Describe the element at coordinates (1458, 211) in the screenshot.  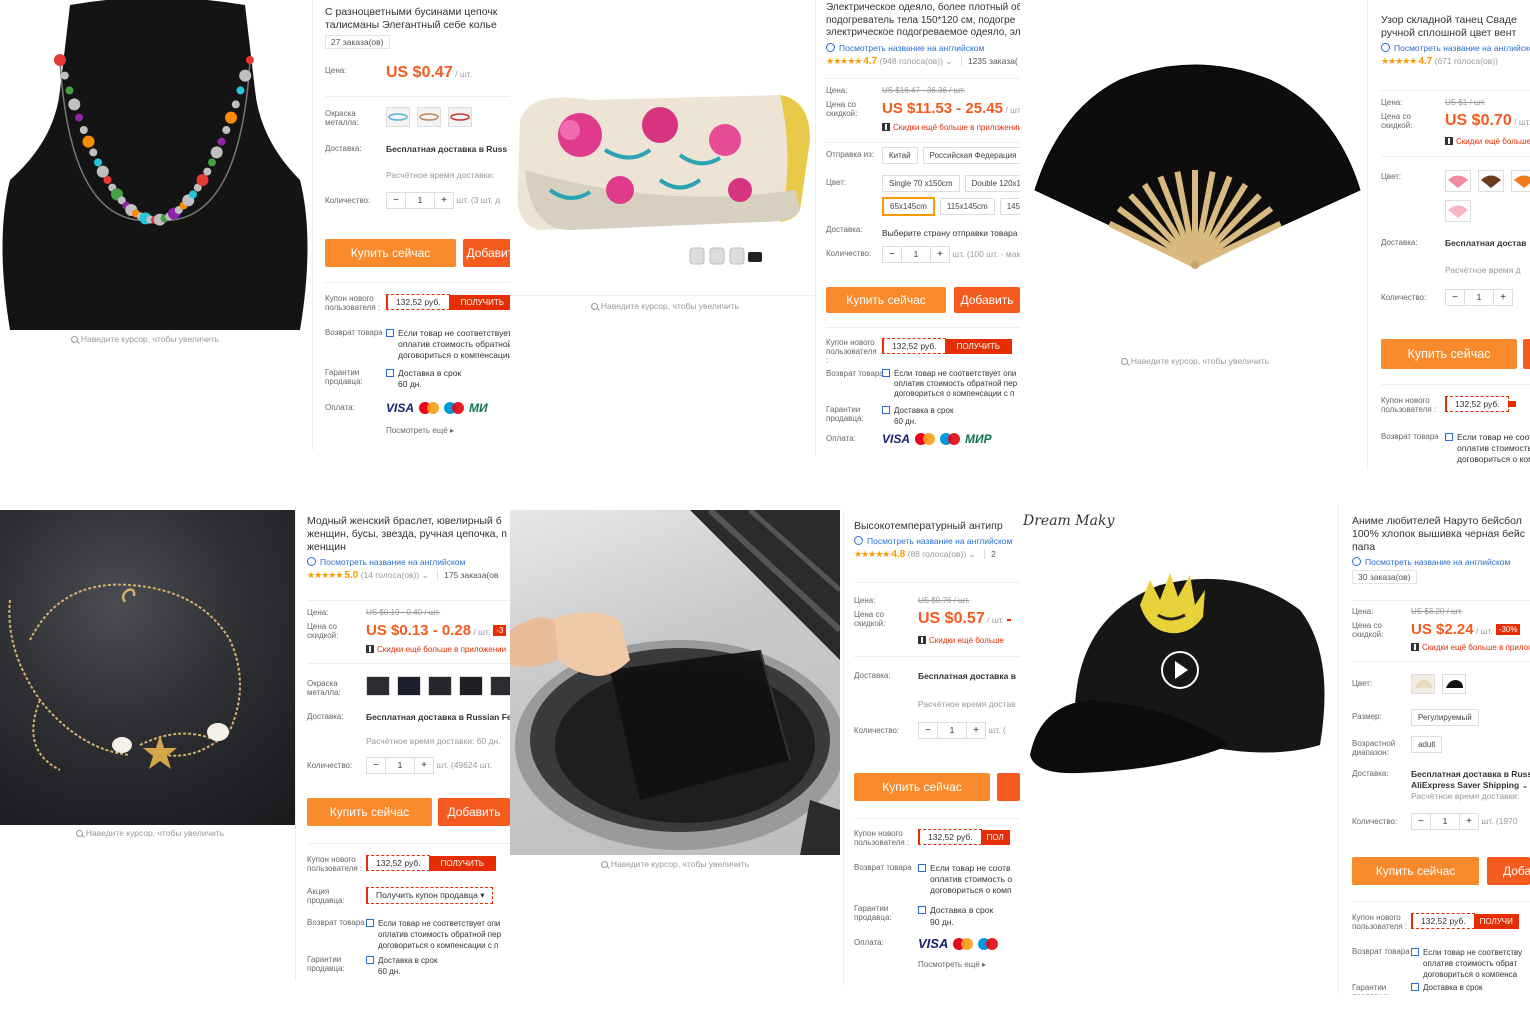
I see `color-swatch-light-pink` at that location.